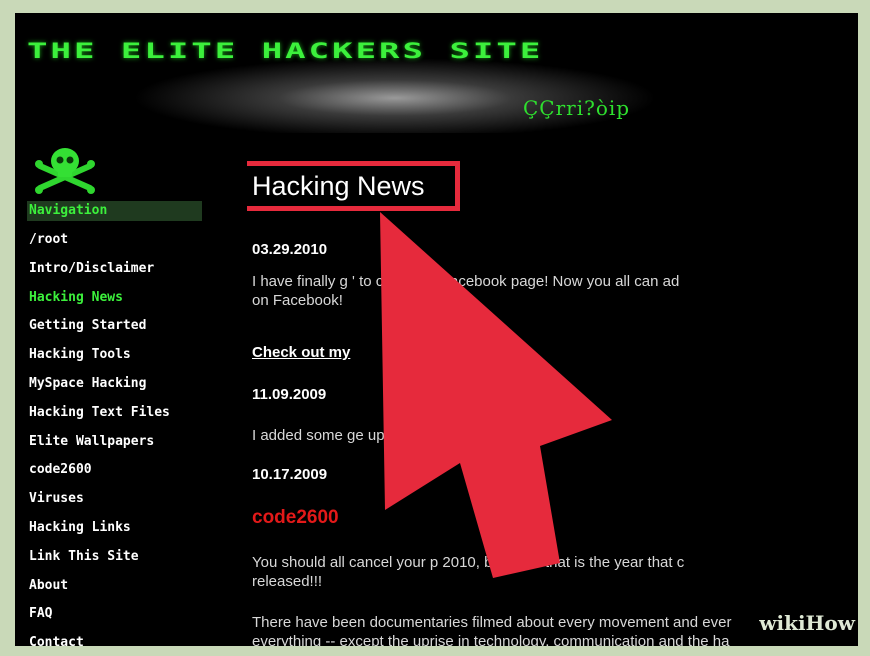 This screenshot has width=870, height=656. I want to click on nav-item-getting-started: Getting Started, so click(99, 331).